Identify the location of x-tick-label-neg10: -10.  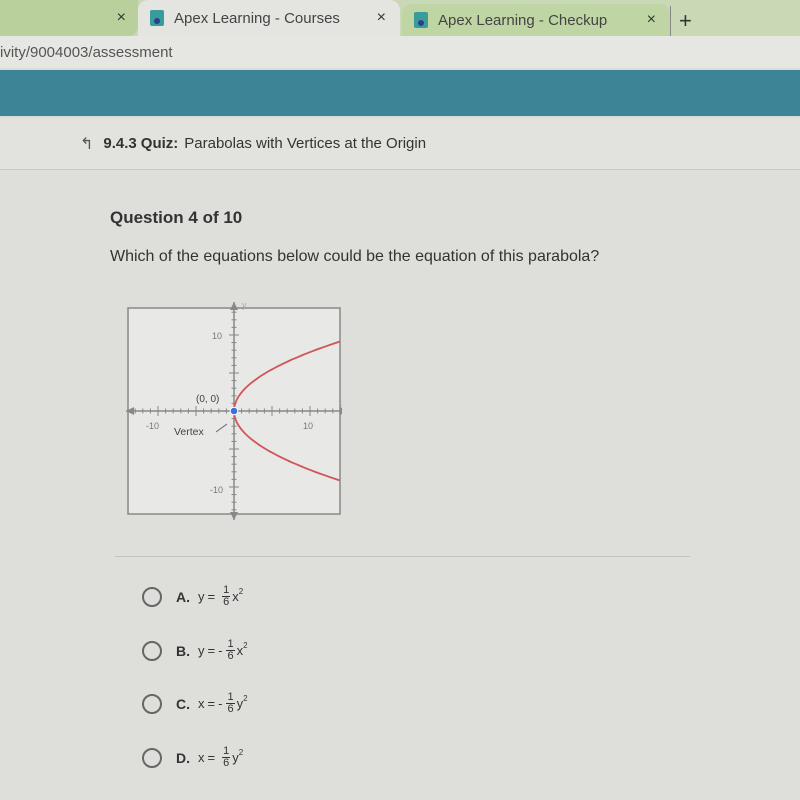
(152, 426).